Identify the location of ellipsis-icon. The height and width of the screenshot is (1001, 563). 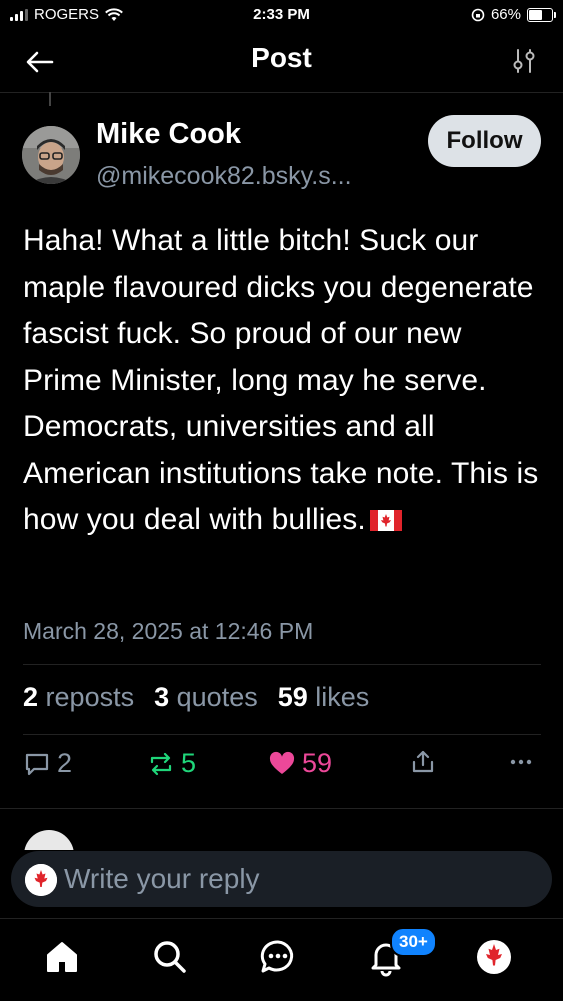
(521, 762).